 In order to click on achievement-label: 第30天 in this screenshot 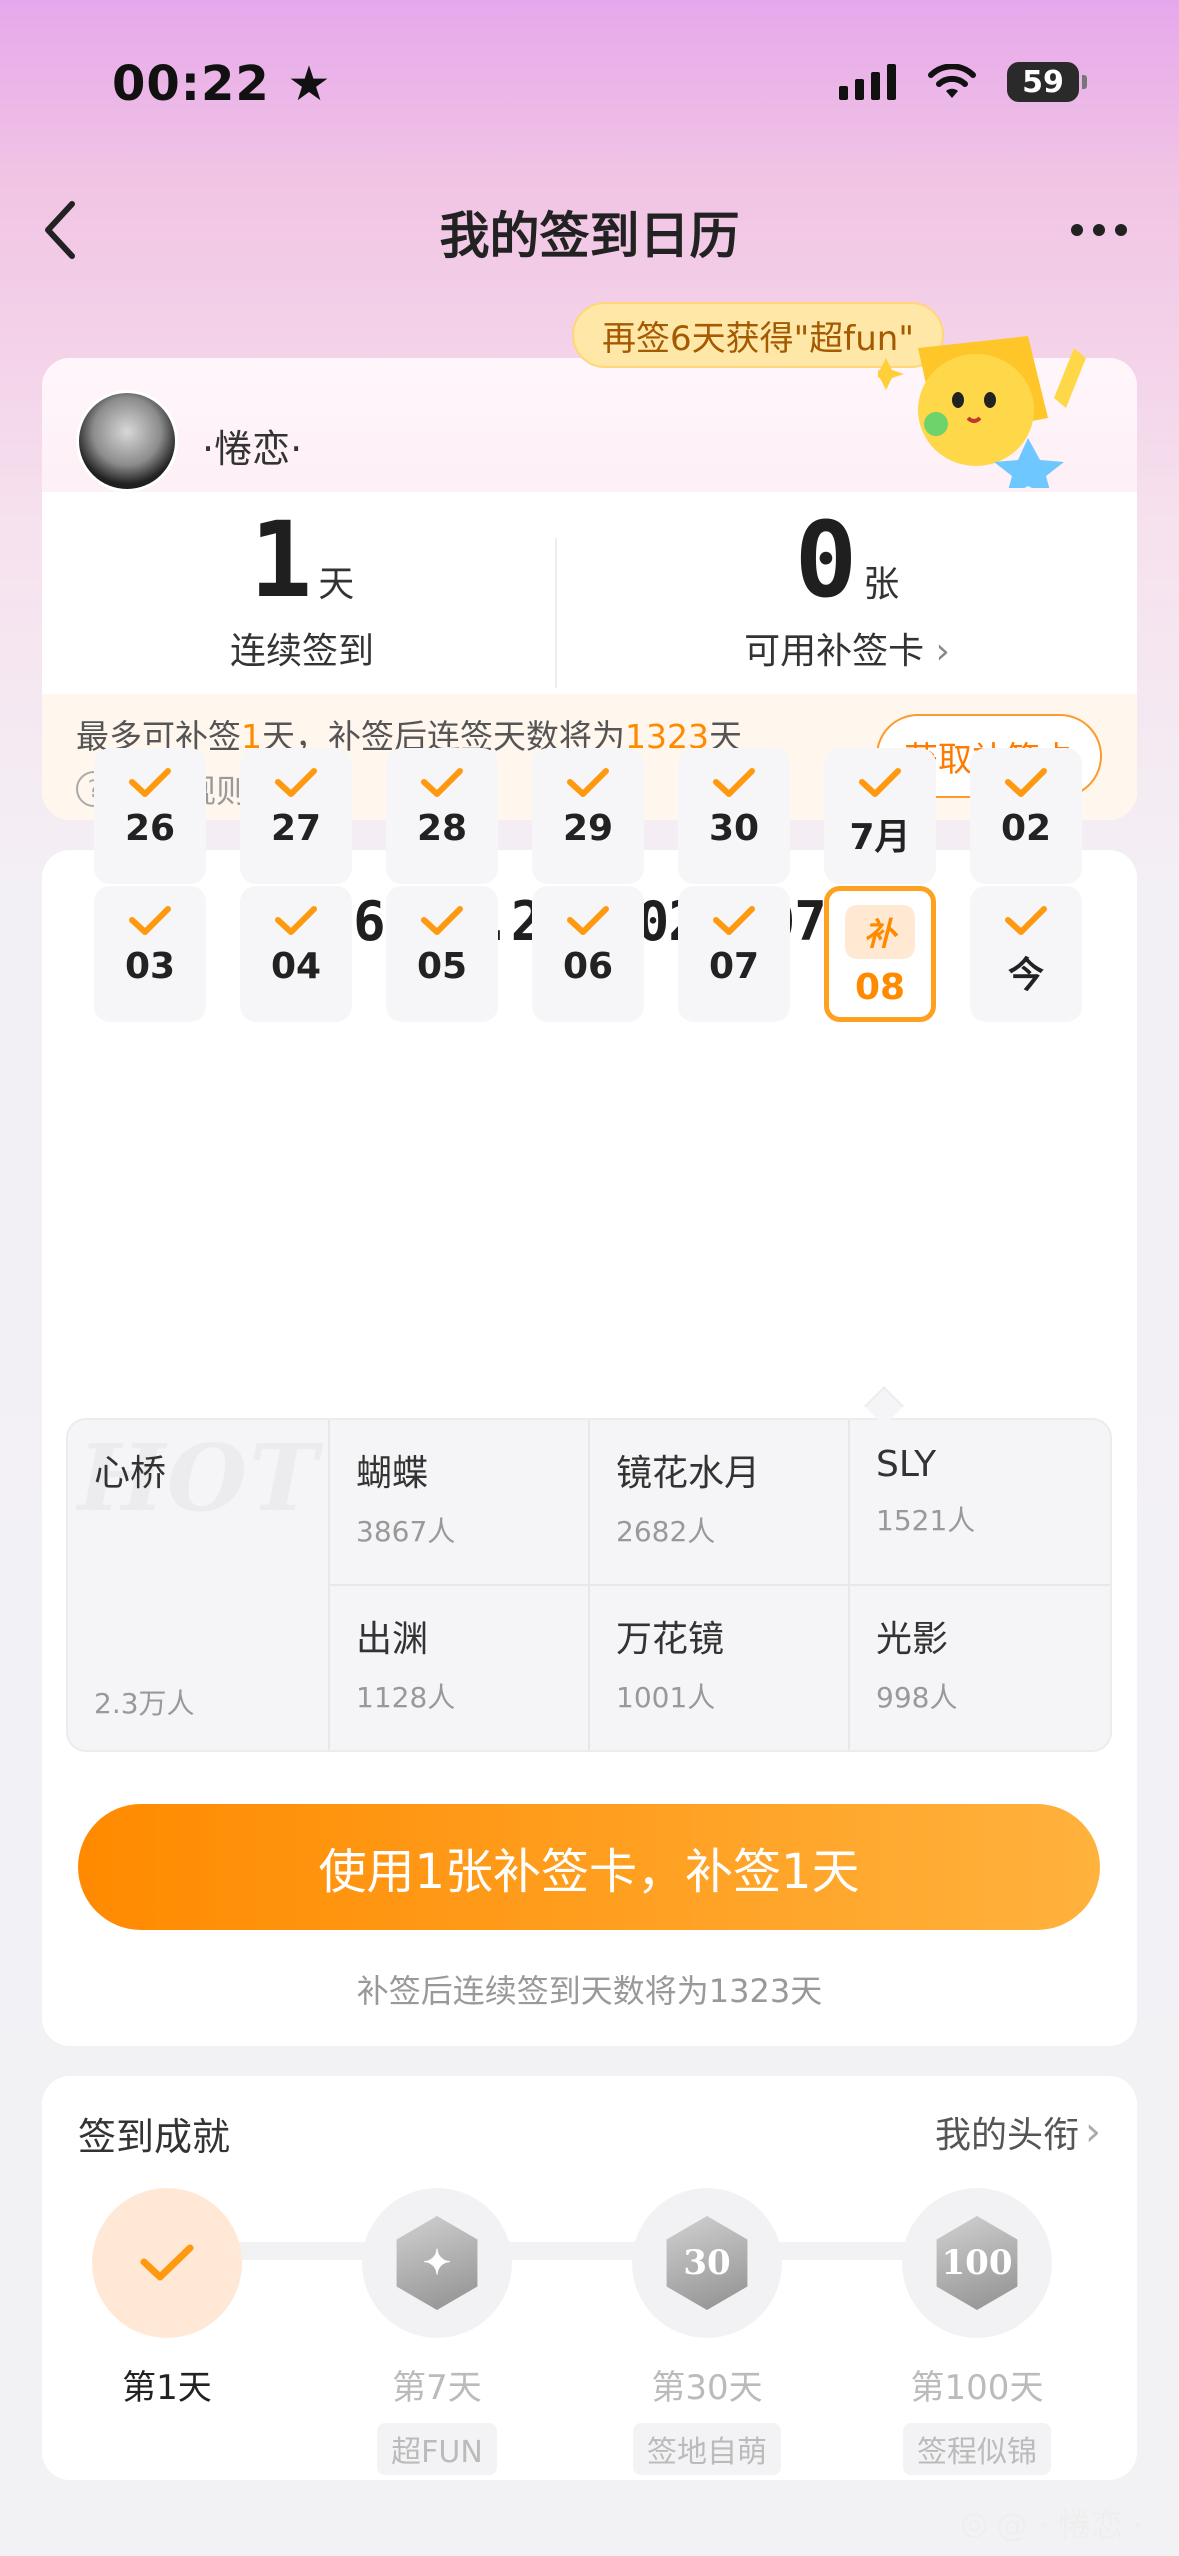, I will do `click(707, 2388)`.